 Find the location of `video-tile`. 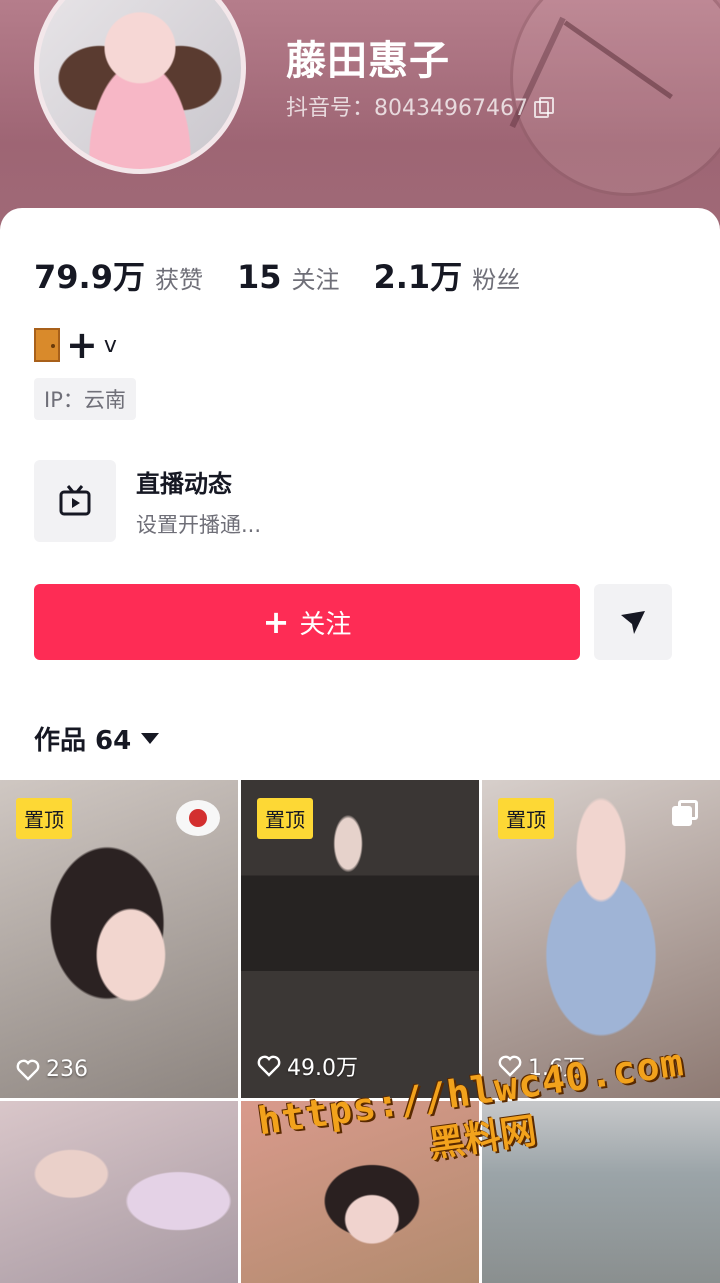

video-tile is located at coordinates (119, 1192).